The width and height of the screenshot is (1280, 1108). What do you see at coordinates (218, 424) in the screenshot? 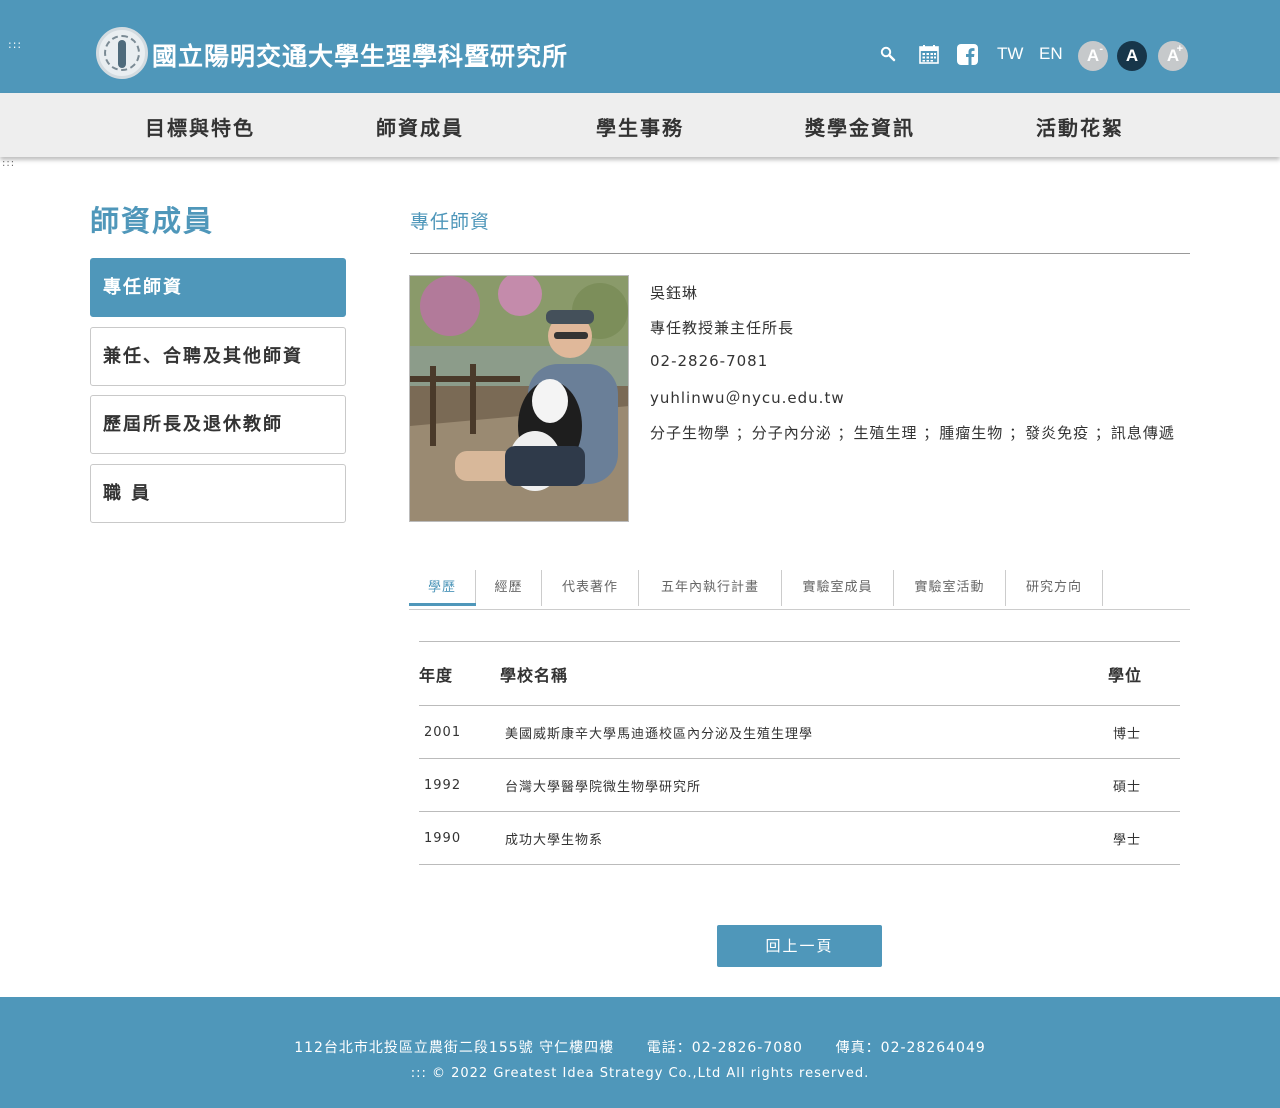
I see `sidebar-item-former-directors: 歷屆所長及退休教師` at bounding box center [218, 424].